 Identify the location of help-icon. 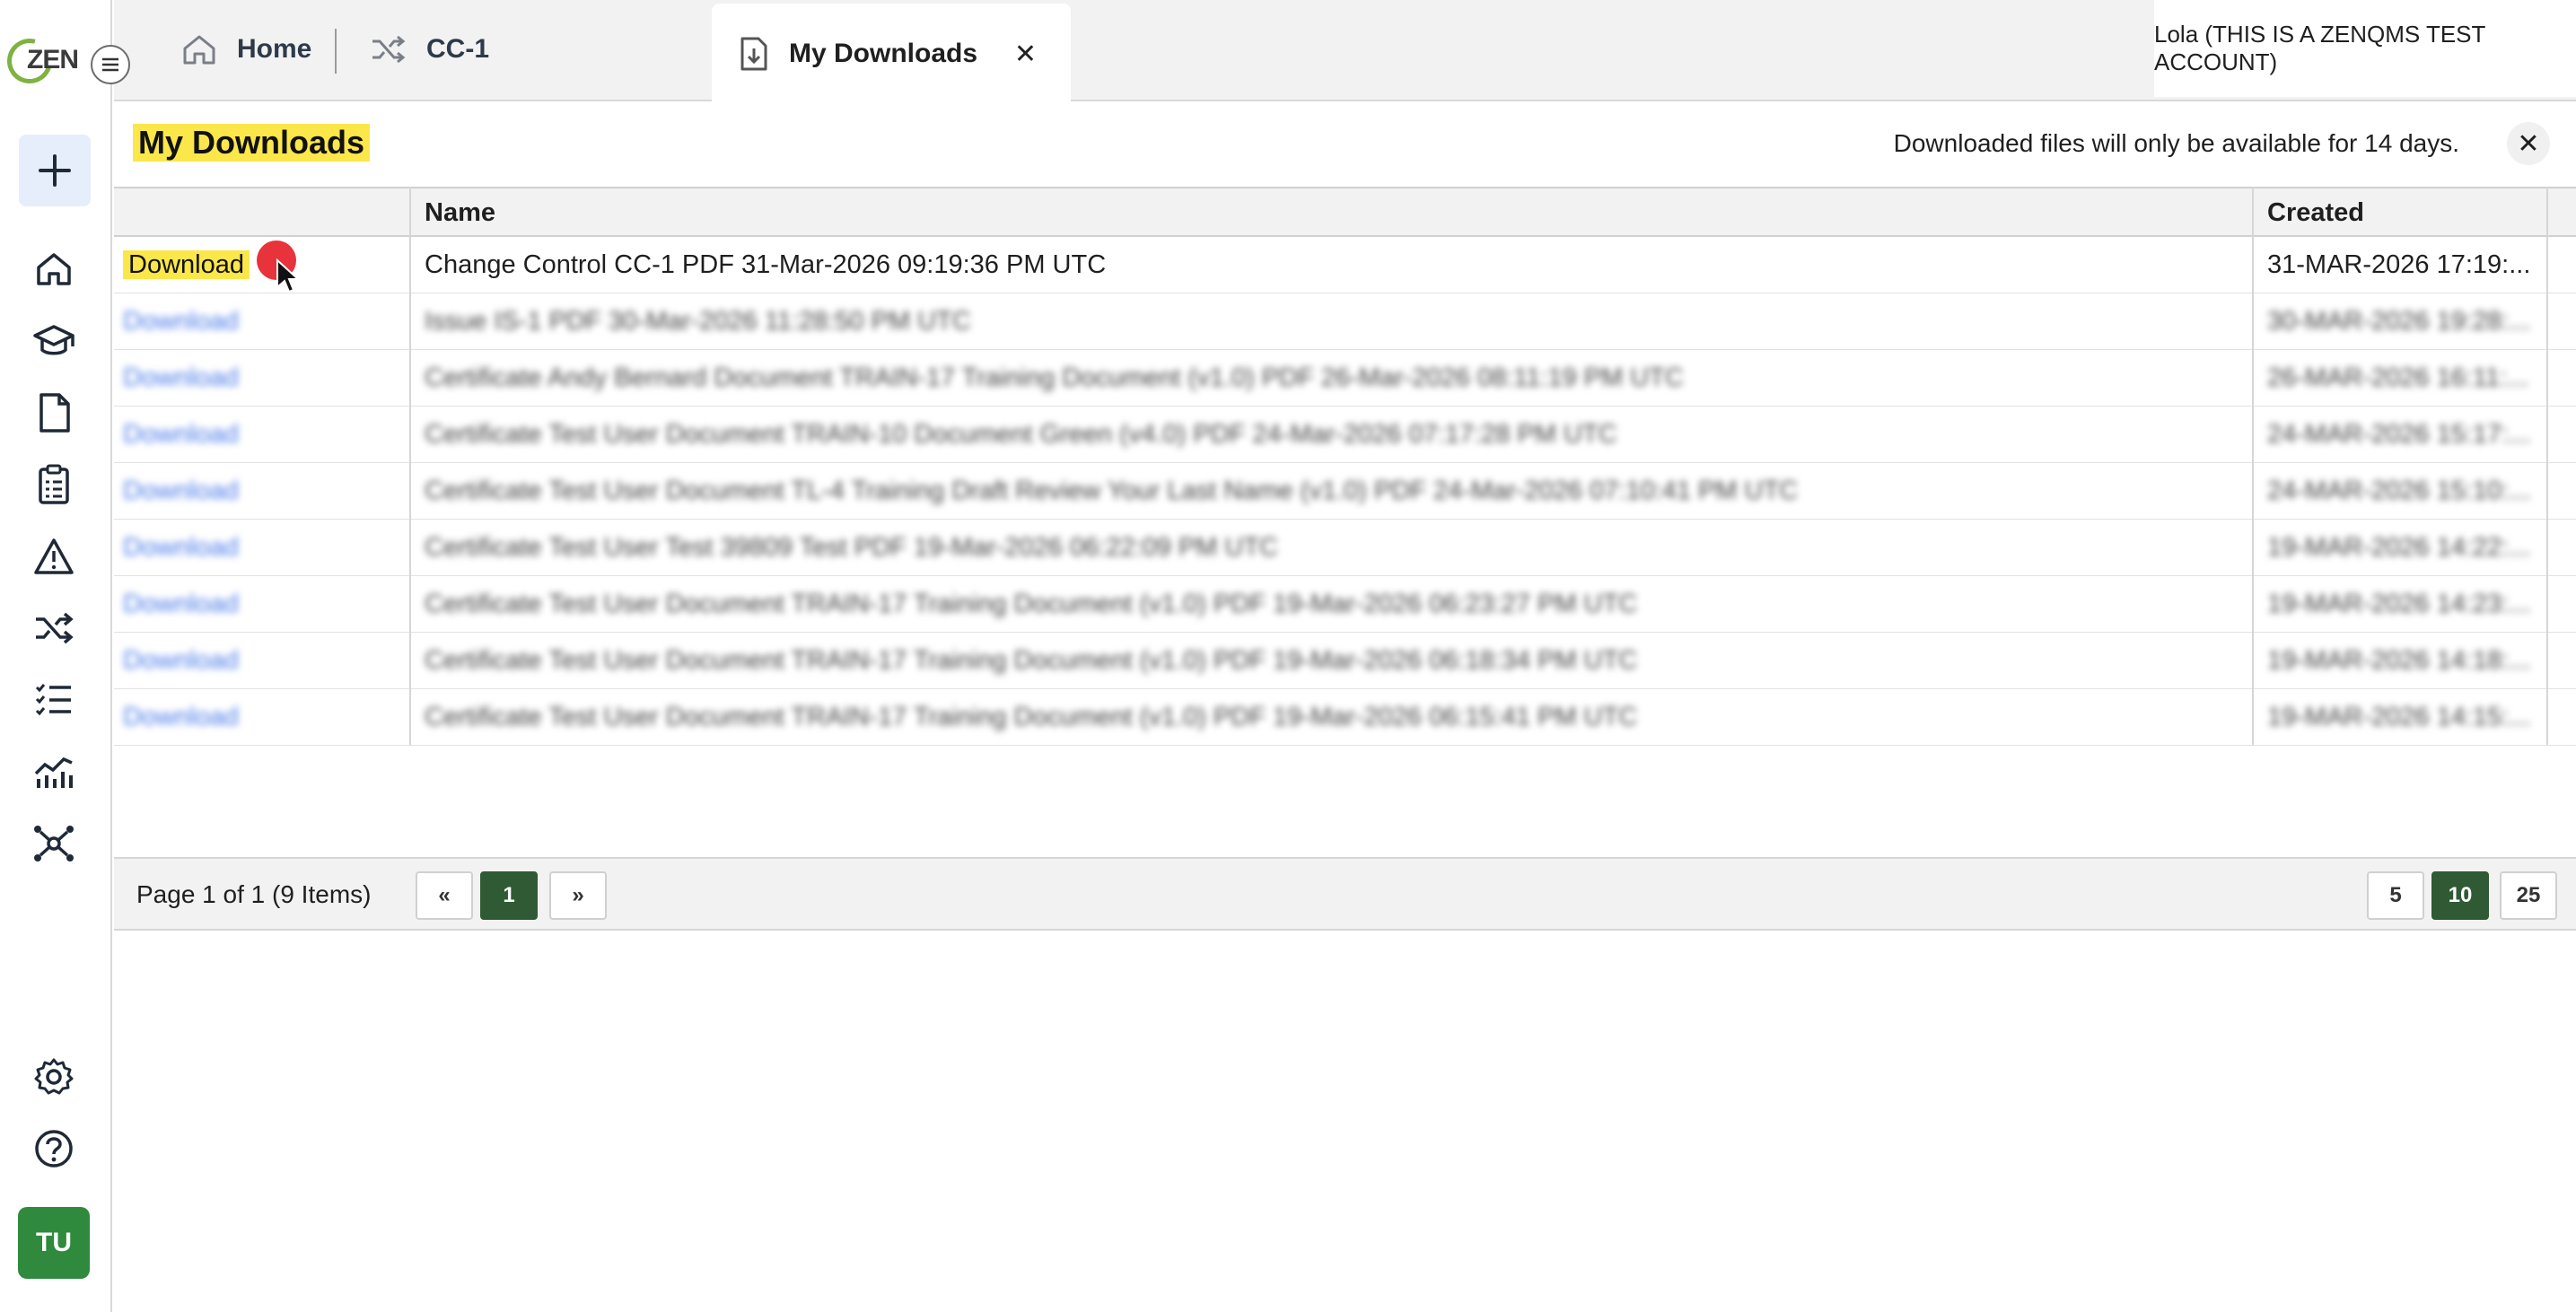
(54, 1149).